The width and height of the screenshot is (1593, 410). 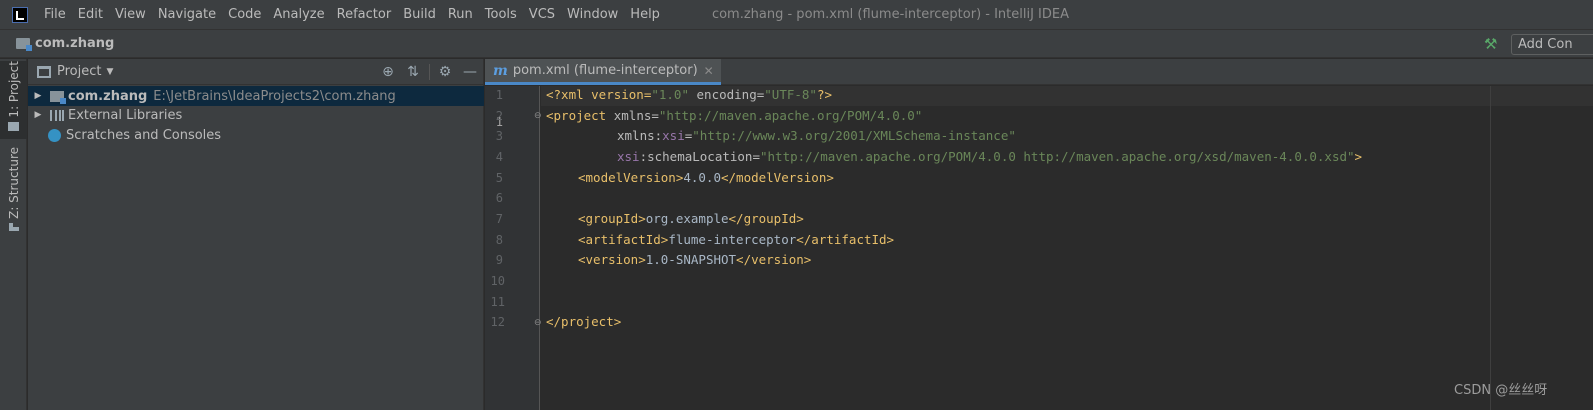 I want to click on line-number: 1, so click(x=499, y=95).